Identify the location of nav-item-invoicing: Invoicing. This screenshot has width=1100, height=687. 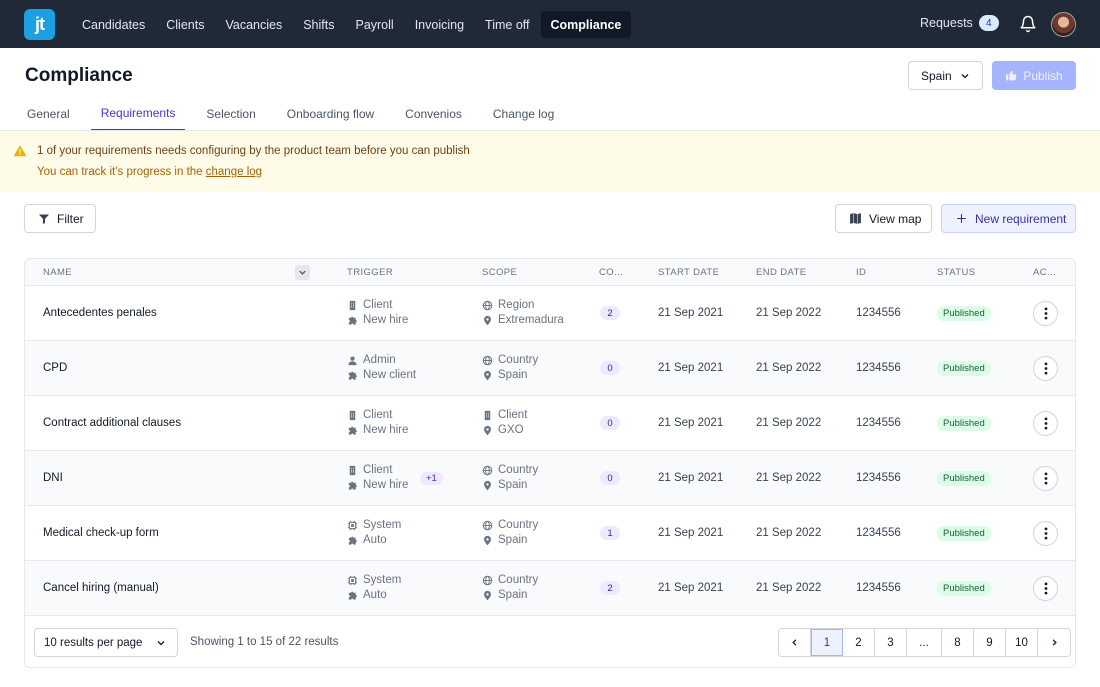
(439, 24).